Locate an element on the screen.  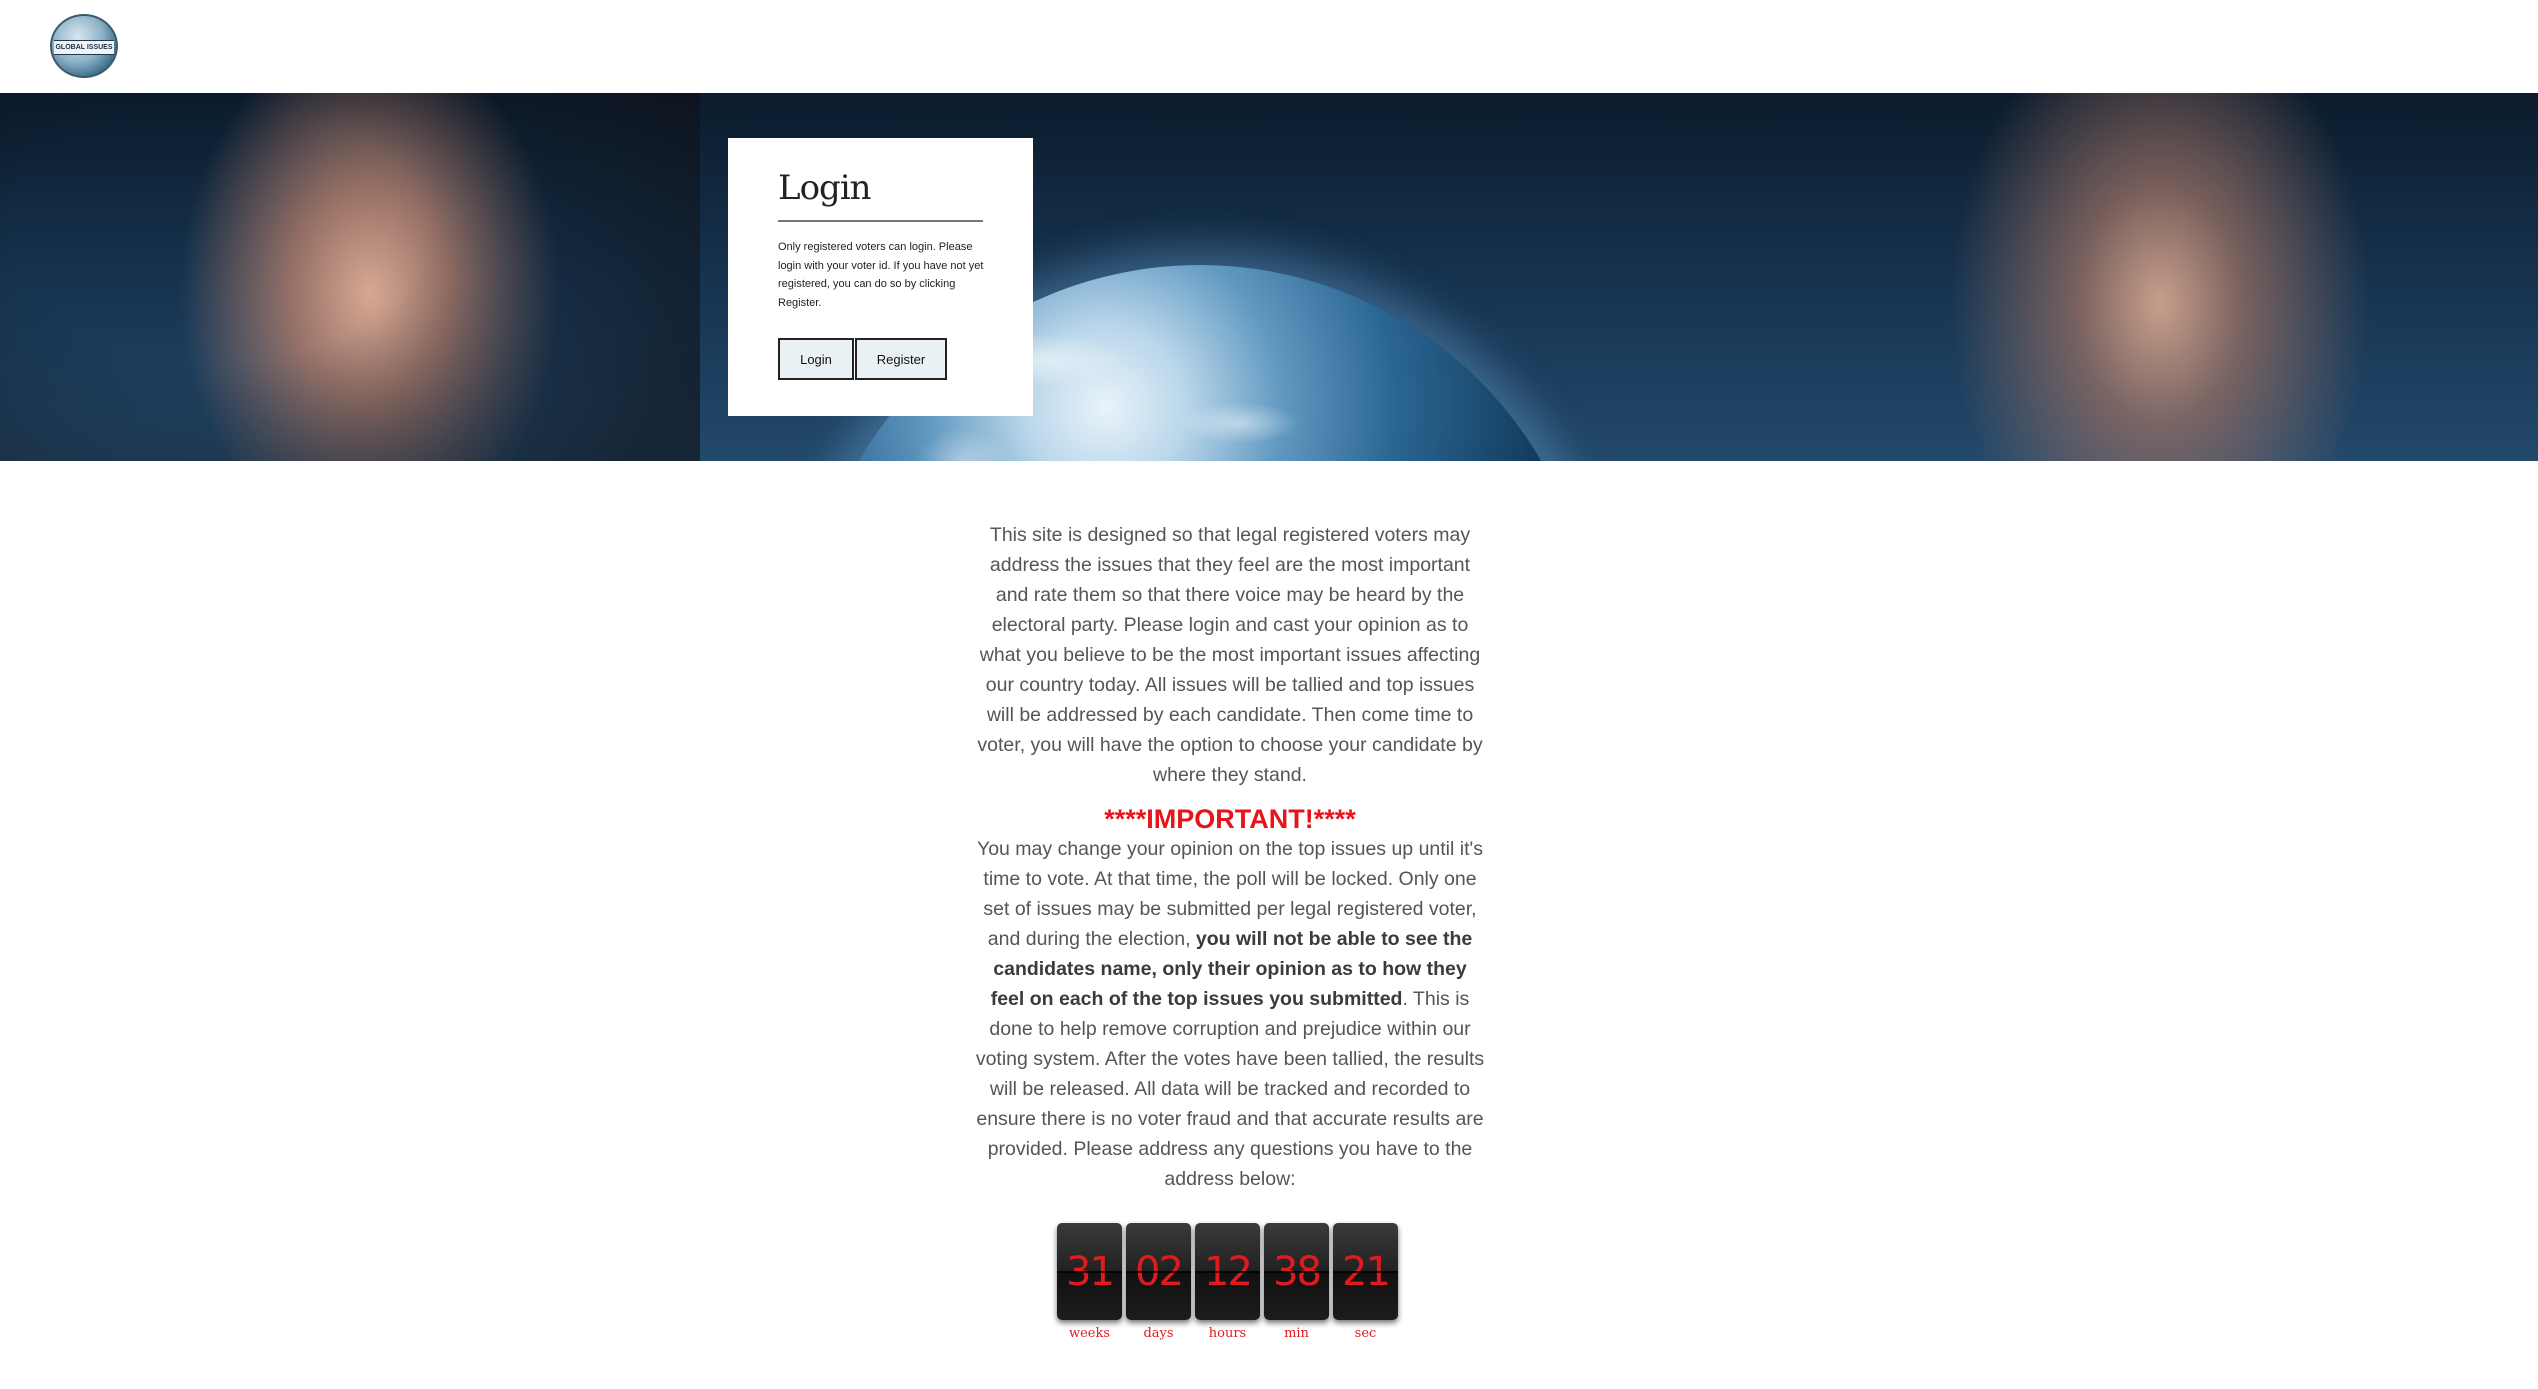
hero-shadow is located at coordinates (350, 277).